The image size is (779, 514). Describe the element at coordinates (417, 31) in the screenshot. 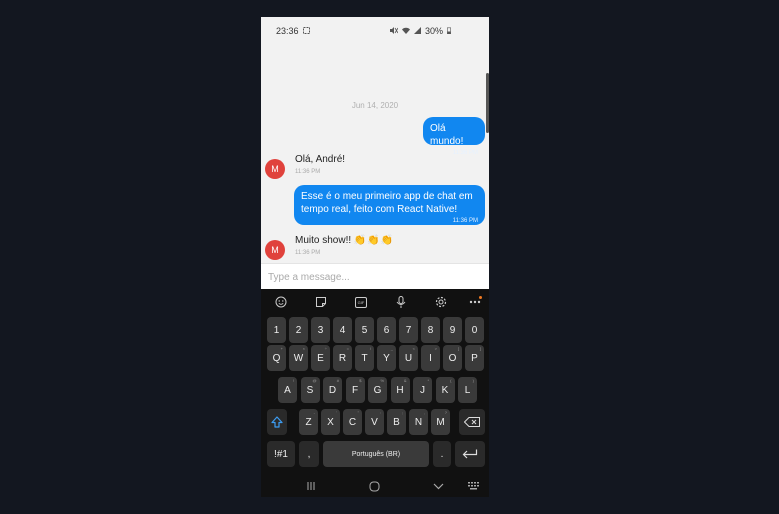

I see `signal-icon` at that location.